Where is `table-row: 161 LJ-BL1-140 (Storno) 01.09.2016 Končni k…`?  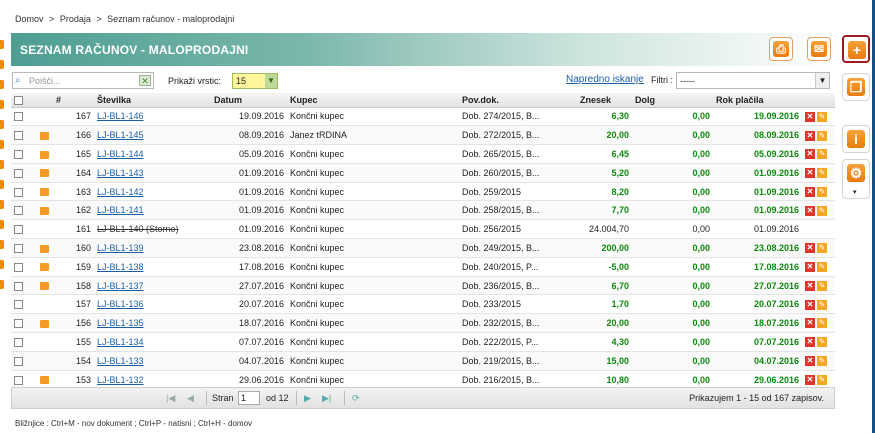 table-row: 161 LJ-BL1-140 (Storno) 01.09.2016 Končni k… is located at coordinates (423, 229).